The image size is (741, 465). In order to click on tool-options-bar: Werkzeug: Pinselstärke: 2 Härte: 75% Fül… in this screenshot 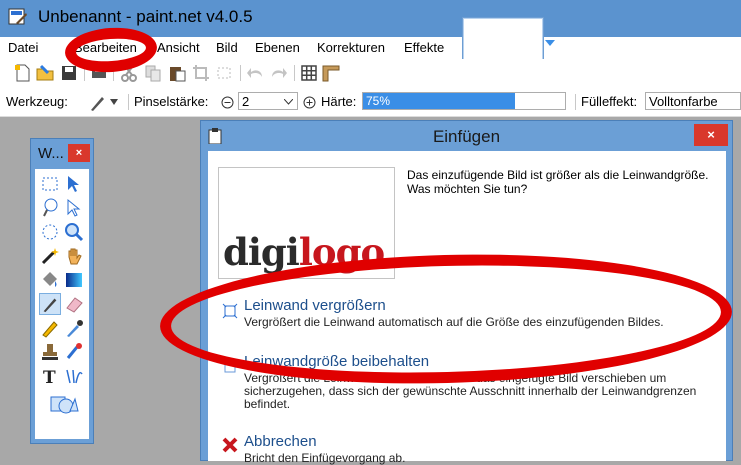, I will do `click(370, 102)`.